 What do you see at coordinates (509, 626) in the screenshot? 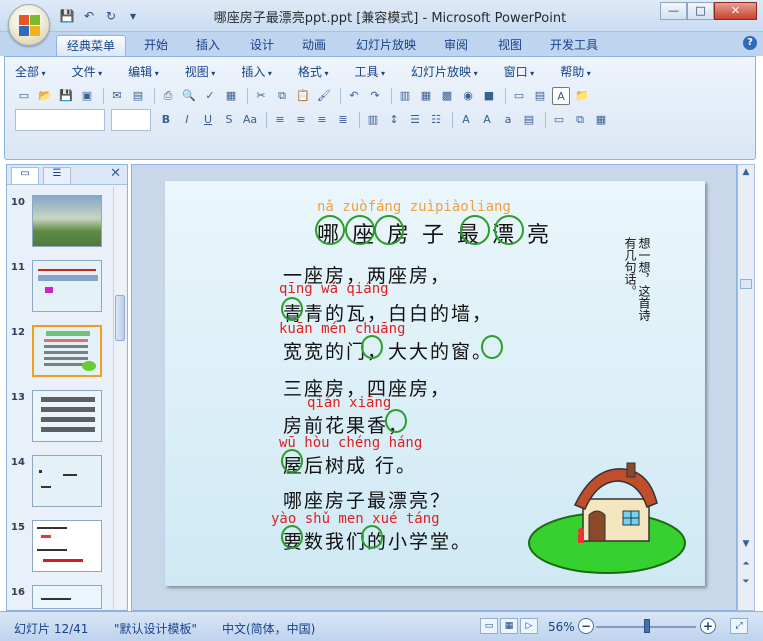
I see `slide-sorter-view-icon: ▦` at bounding box center [509, 626].